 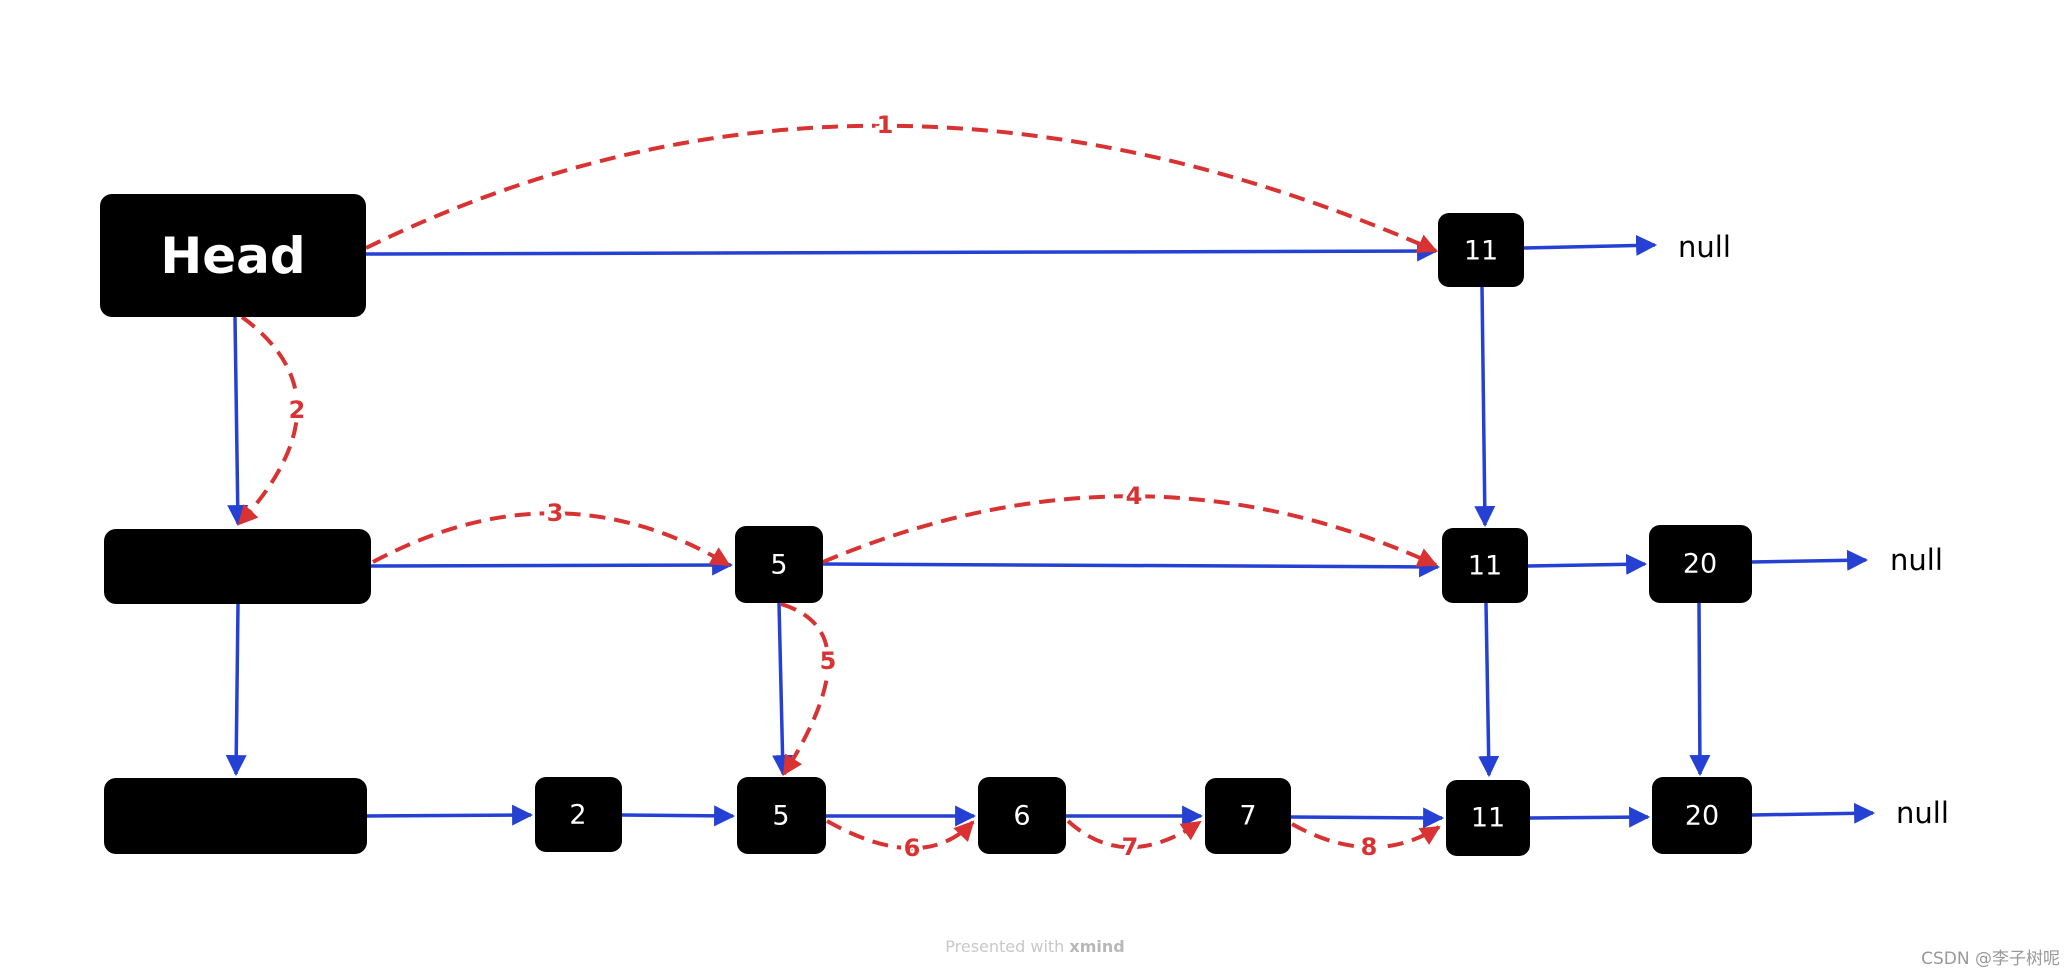 I want to click on link-20-to-null, so click(x=1810, y=560).